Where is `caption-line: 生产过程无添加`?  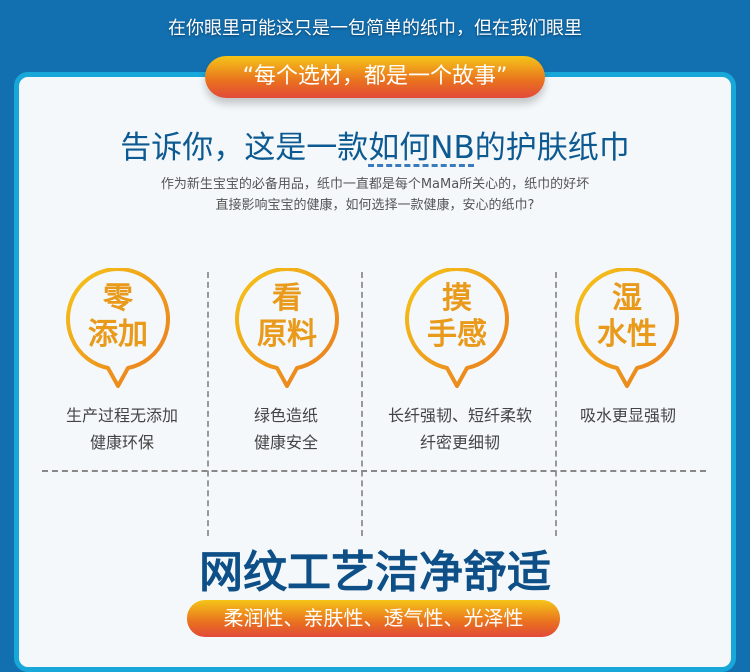 caption-line: 生产过程无添加 is located at coordinates (121, 415).